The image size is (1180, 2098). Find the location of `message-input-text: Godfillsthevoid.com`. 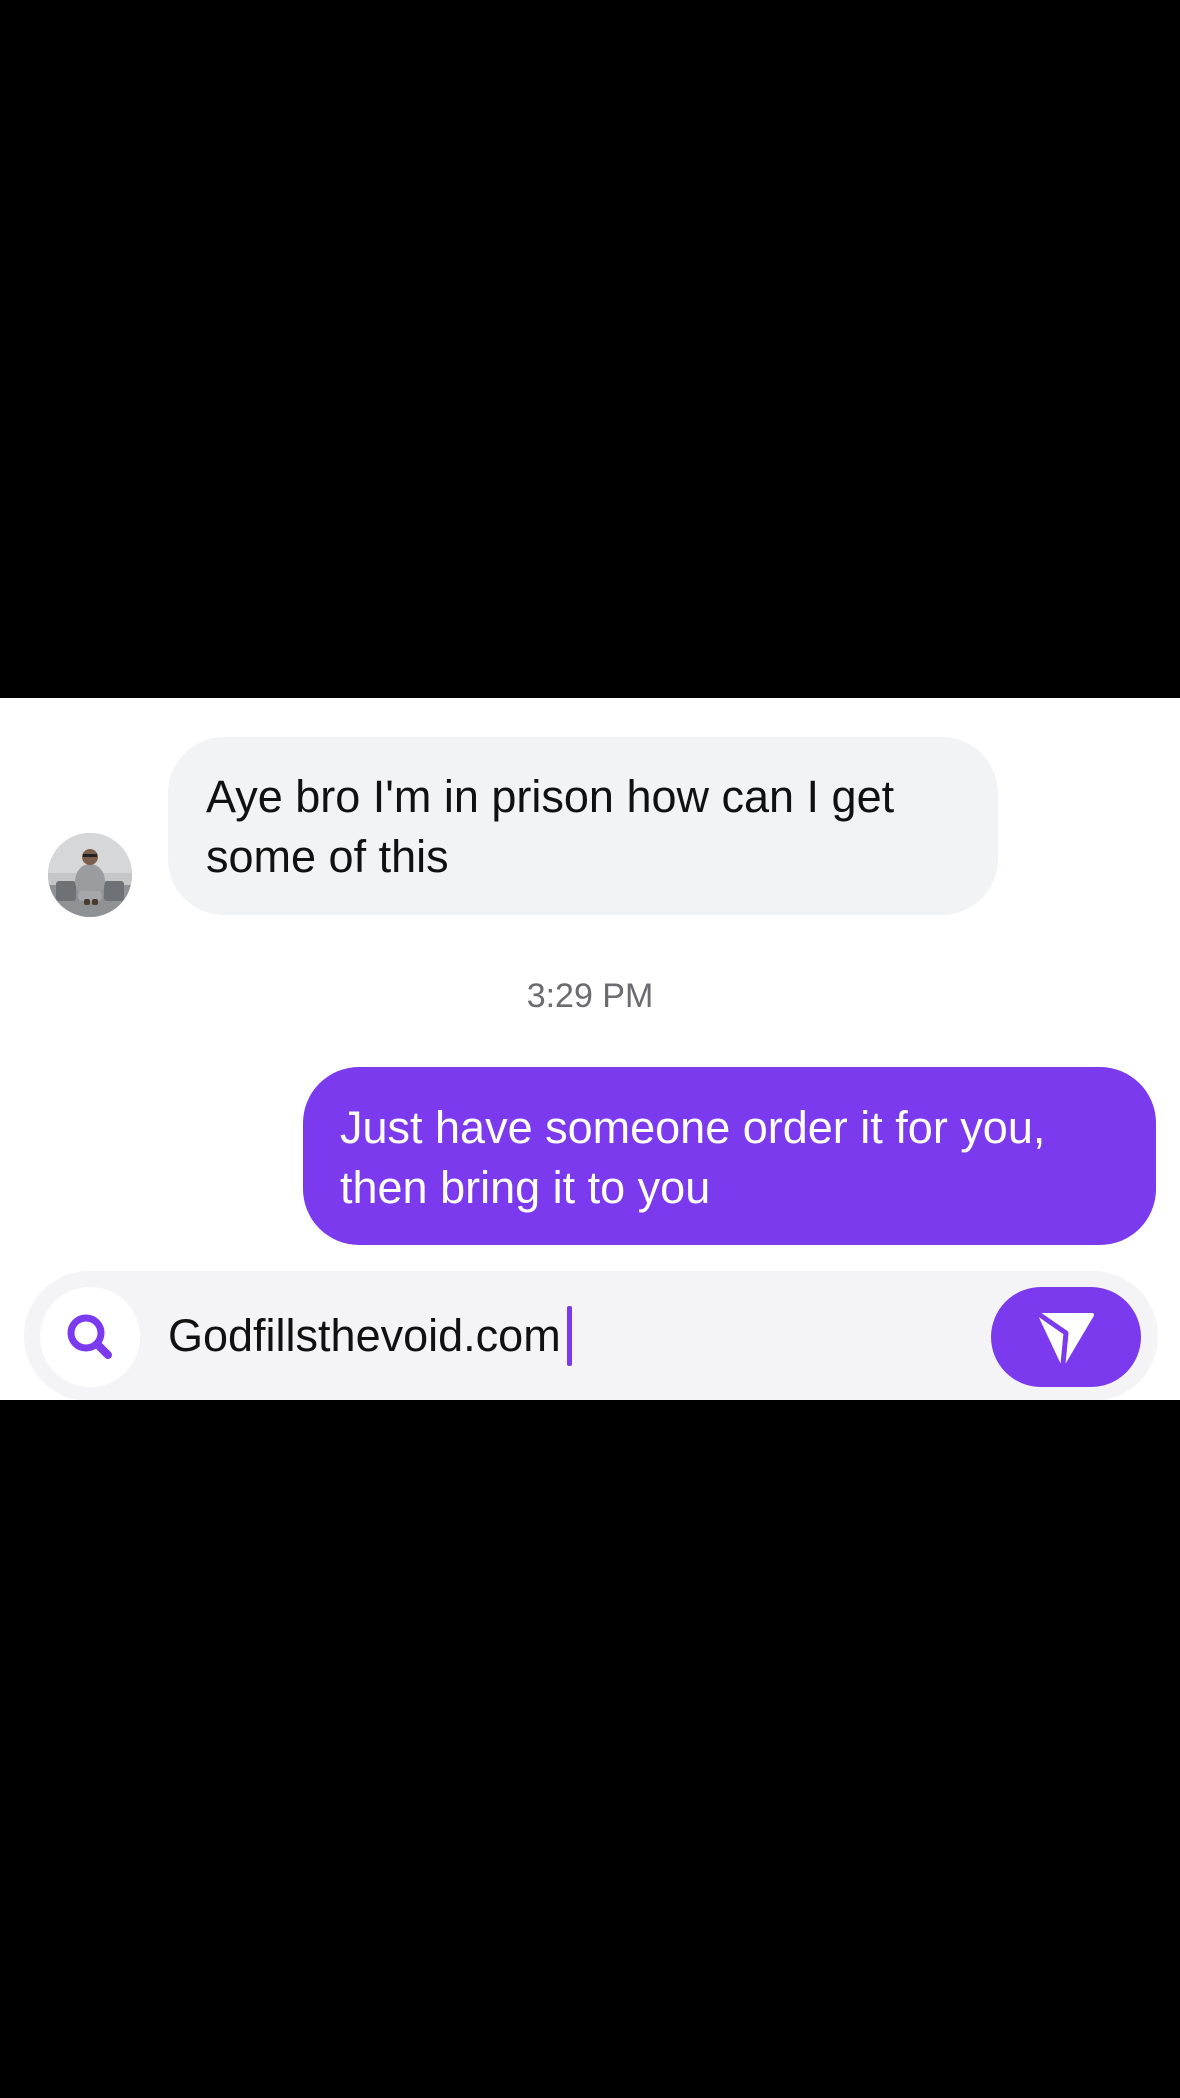

message-input-text: Godfillsthevoid.com is located at coordinates (364, 1335).